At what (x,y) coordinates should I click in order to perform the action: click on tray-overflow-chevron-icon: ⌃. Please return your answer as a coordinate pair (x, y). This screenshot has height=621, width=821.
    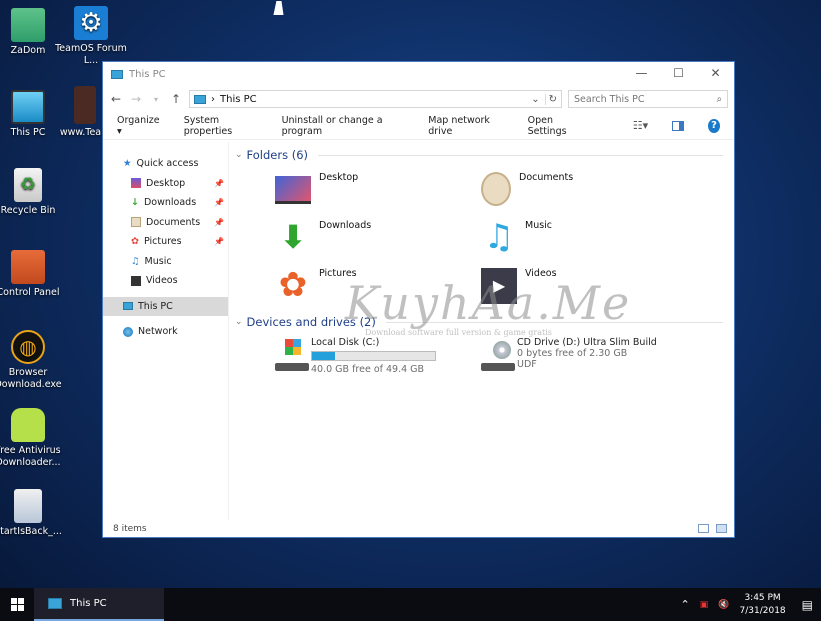
    Looking at the image, I should click on (685, 604).